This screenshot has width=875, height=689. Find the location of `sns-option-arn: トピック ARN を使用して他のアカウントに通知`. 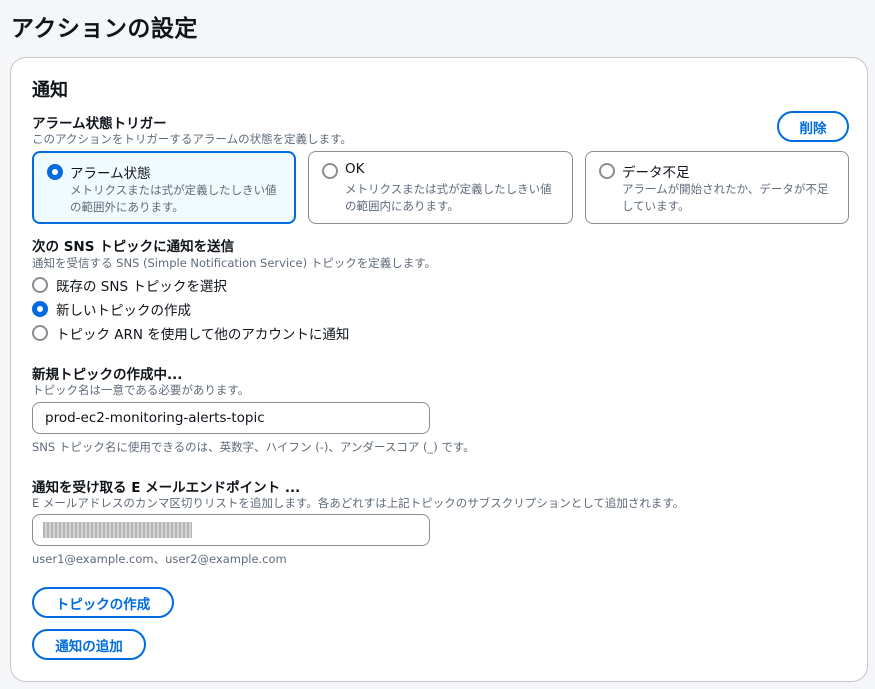

sns-option-arn: トピック ARN を使用して他のアカウントに通知 is located at coordinates (190, 333).